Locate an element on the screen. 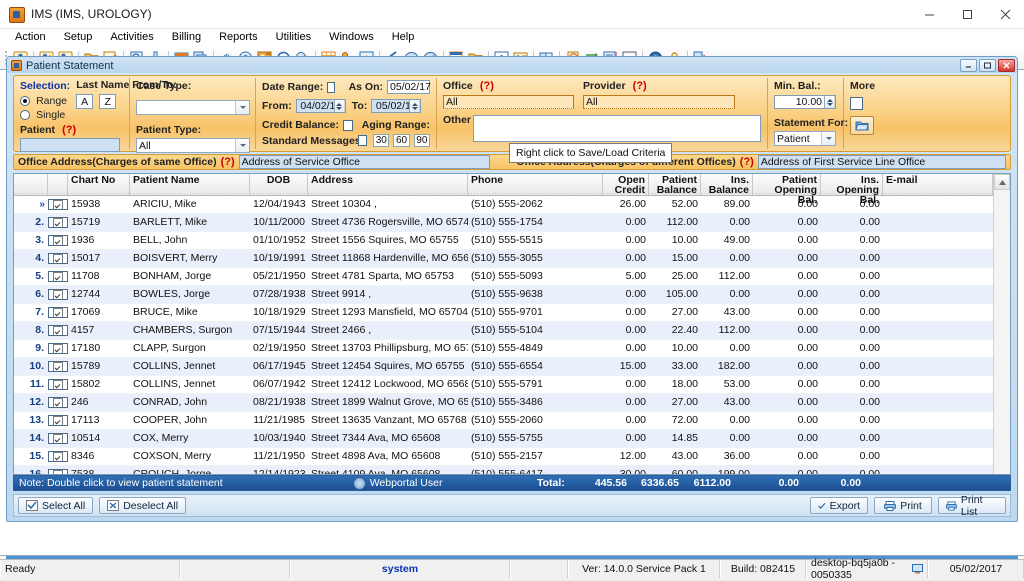 Image resolution: width=1024 pixels, height=581 pixels. to-date-input: 05/02/17 is located at coordinates (396, 106).